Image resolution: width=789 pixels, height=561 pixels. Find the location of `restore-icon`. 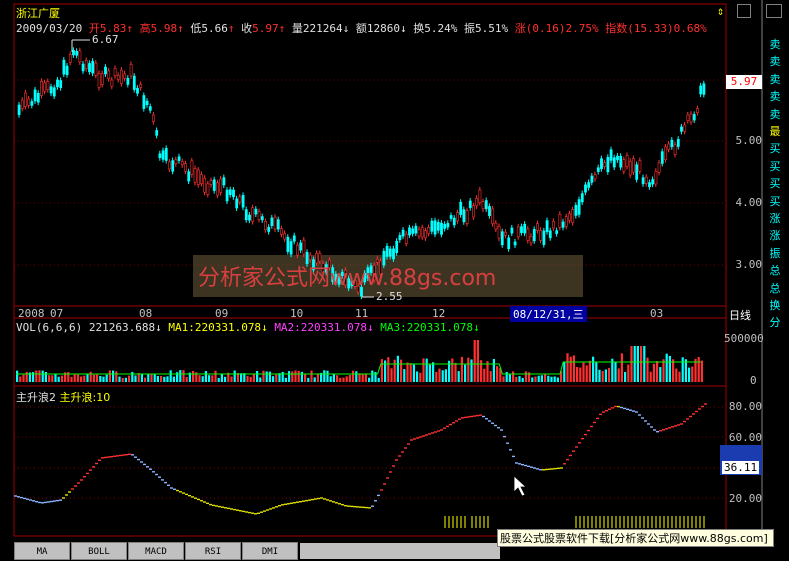

restore-icon is located at coordinates (744, 11).